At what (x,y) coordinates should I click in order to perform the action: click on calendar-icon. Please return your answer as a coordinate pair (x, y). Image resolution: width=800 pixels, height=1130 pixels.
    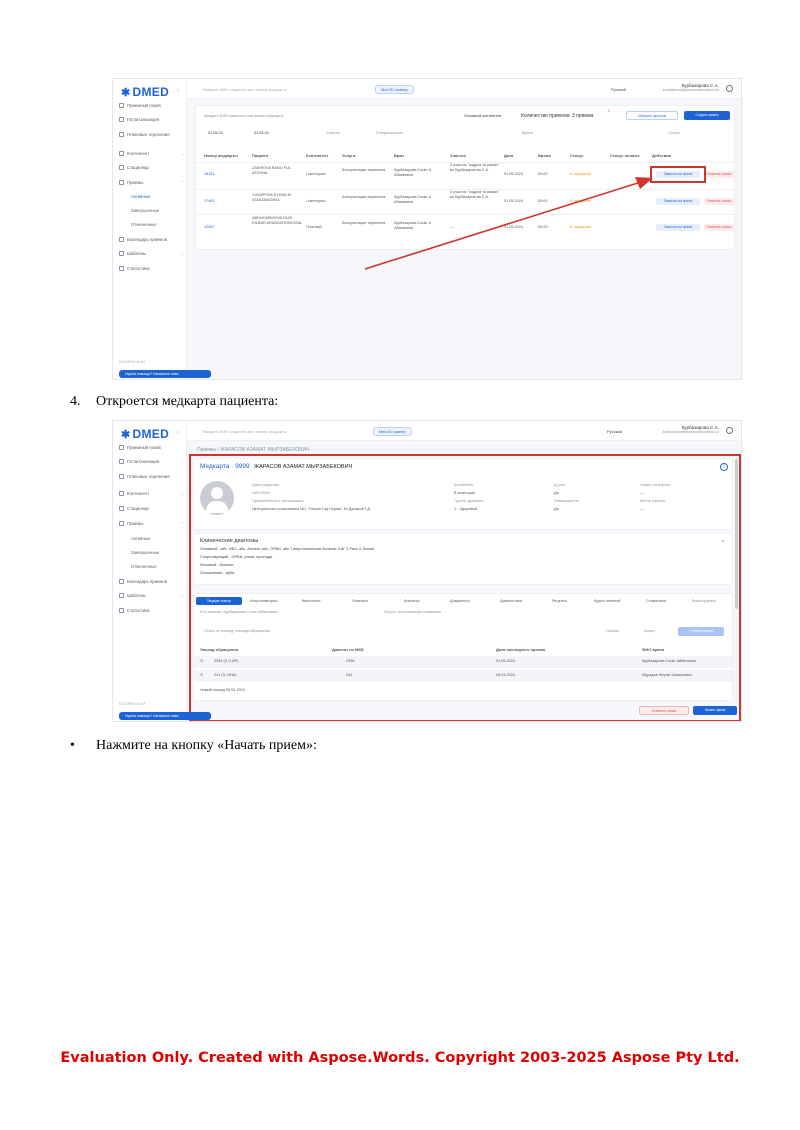
    Looking at the image, I should click on (121, 581).